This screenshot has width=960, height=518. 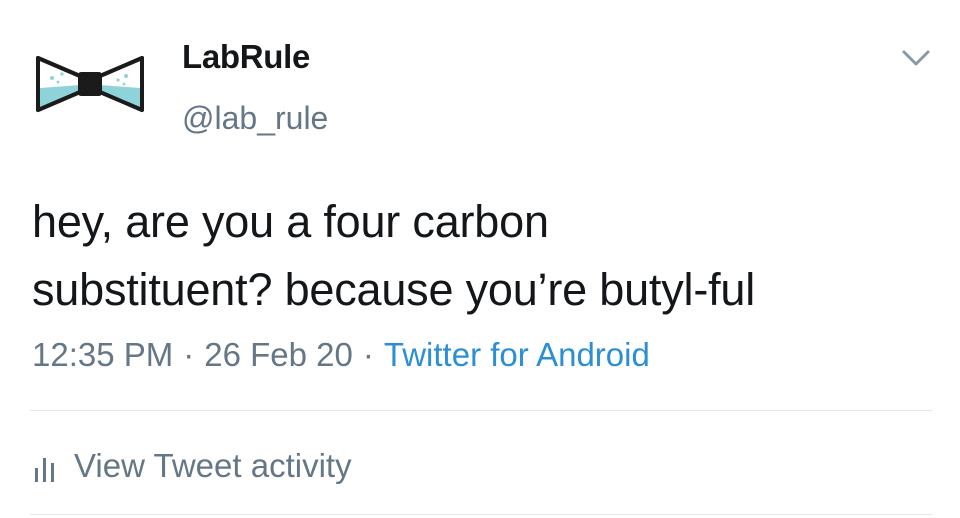 I want to click on tweet-time: 12:35 PM, so click(x=103, y=354).